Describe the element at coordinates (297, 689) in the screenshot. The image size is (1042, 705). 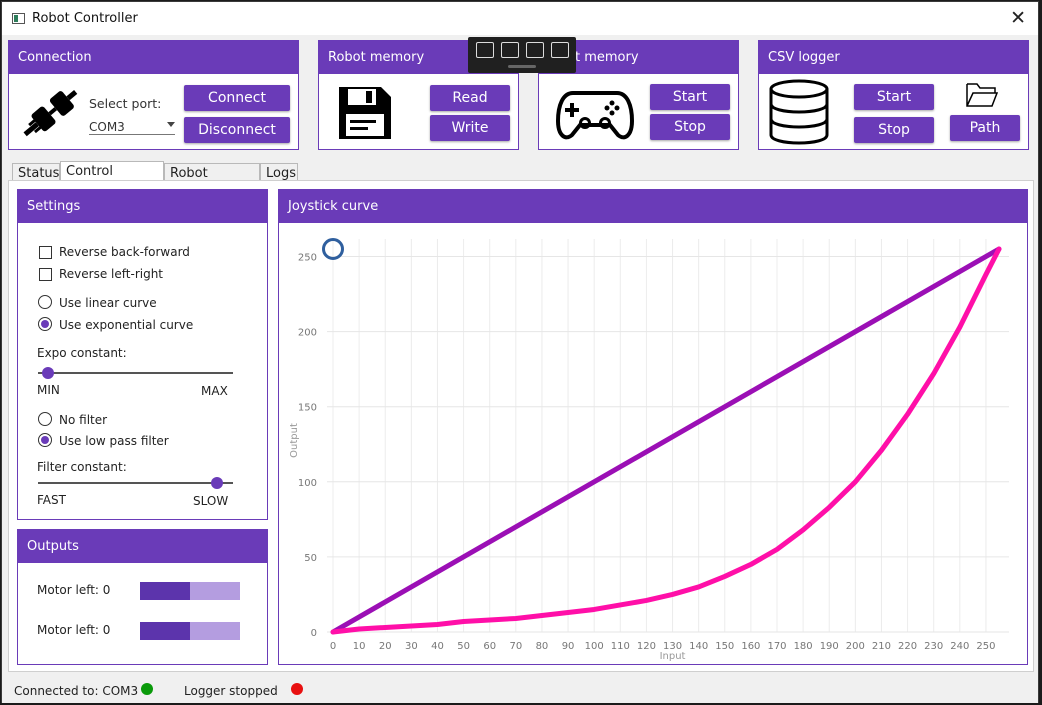
I see `logger-status-dot` at that location.